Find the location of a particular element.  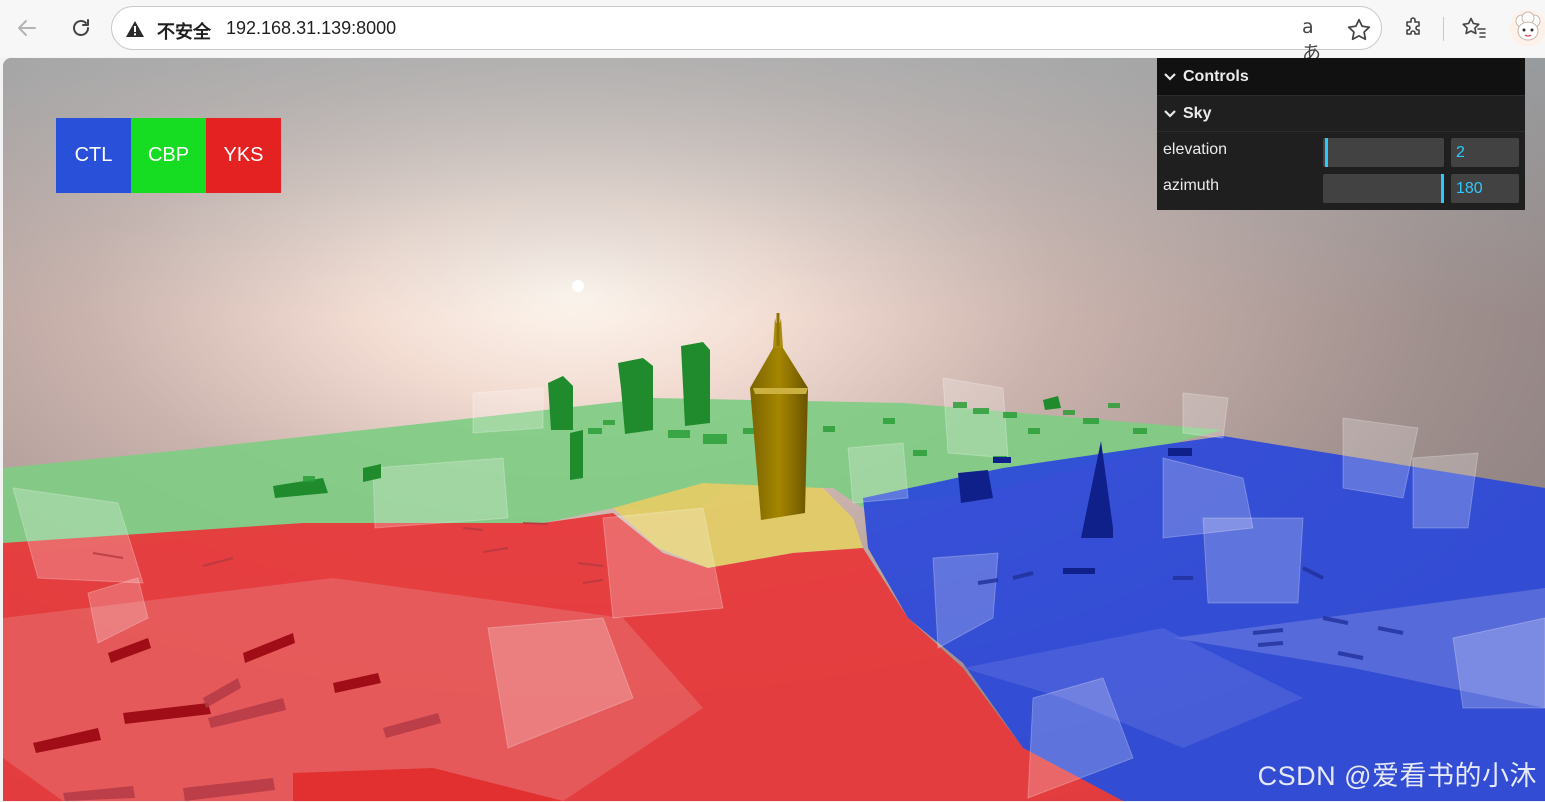

elevation-label: elevation is located at coordinates (1195, 149).